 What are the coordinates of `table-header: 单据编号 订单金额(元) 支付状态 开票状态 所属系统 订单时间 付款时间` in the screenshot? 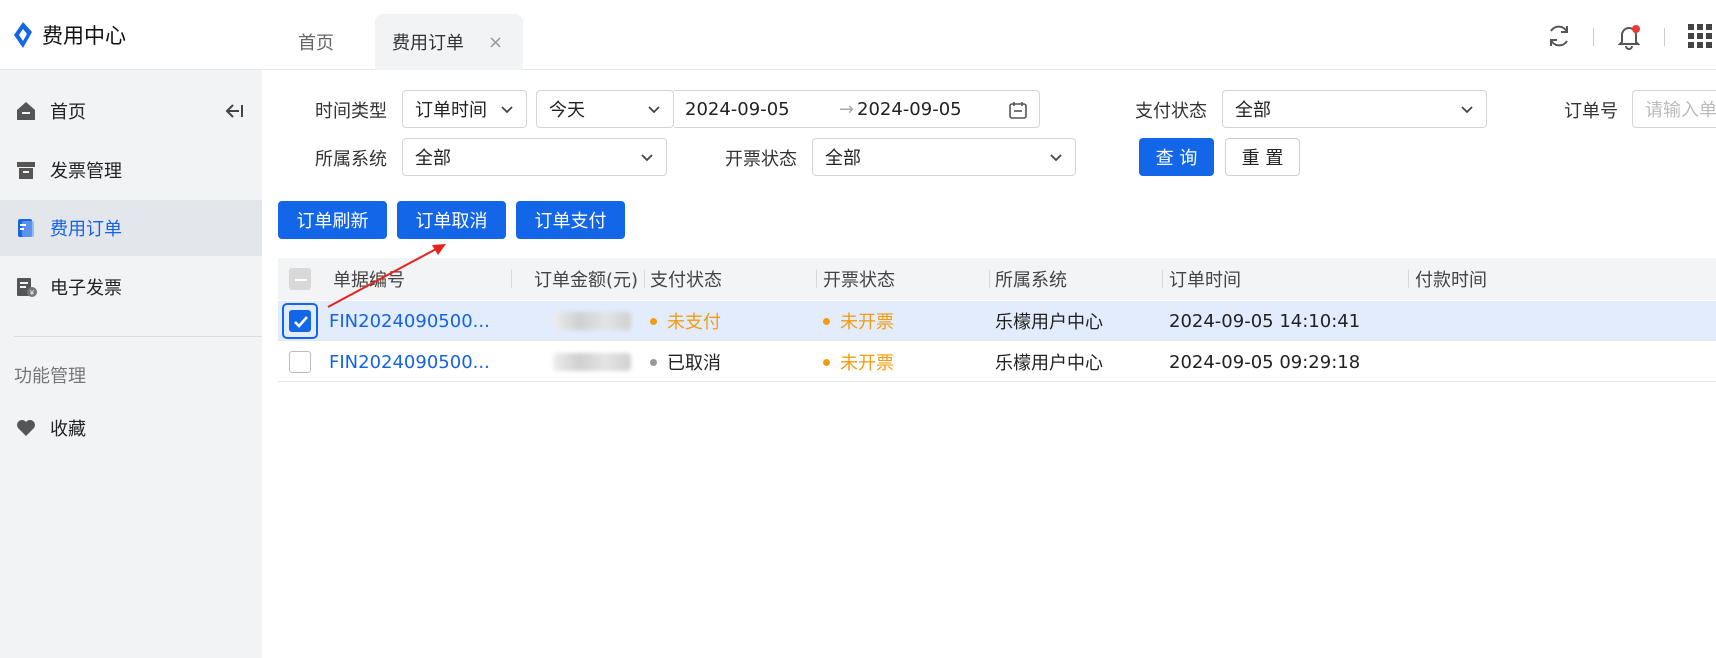 It's located at (997, 279).